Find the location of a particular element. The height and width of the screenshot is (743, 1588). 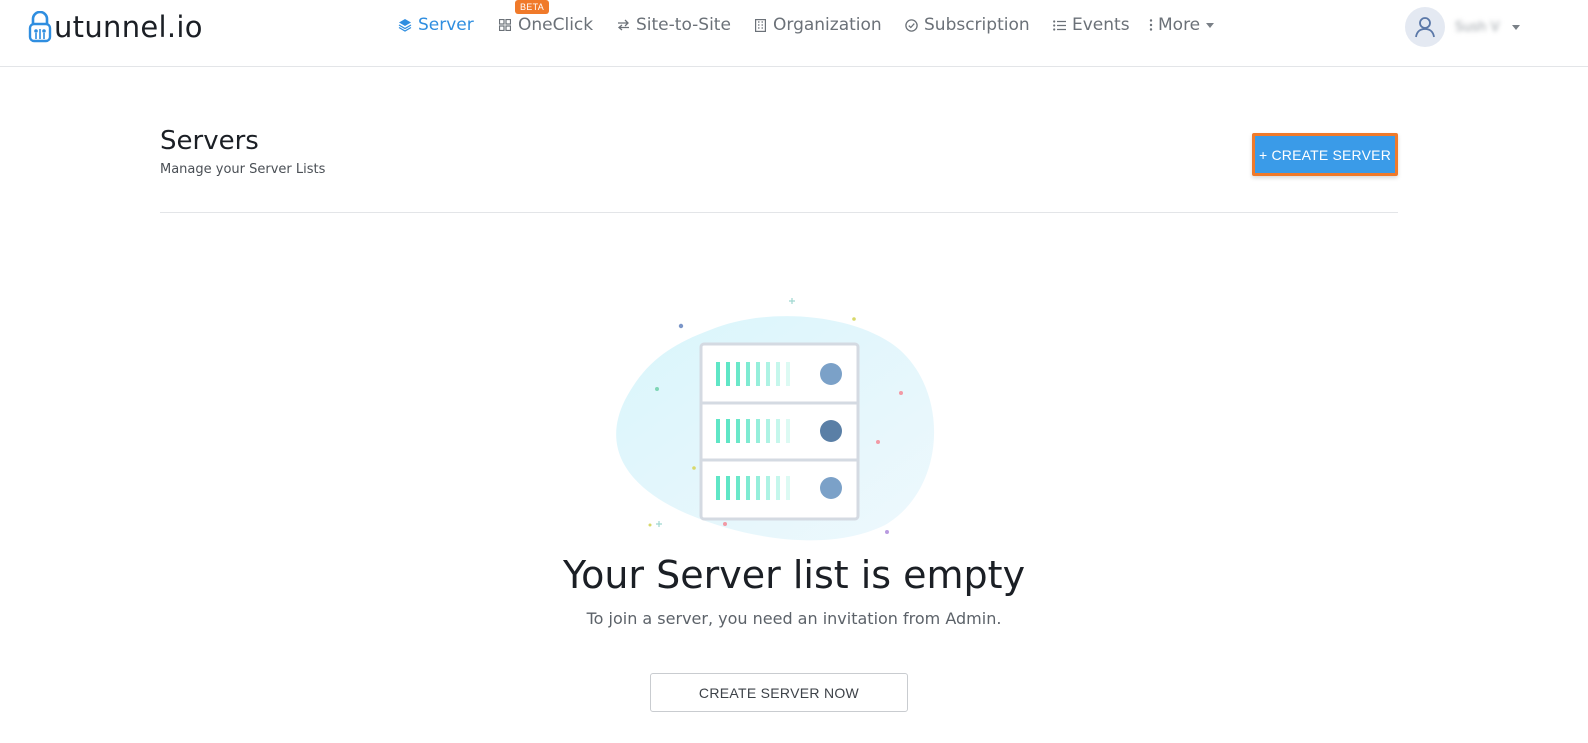

user-name: Sush V is located at coordinates (1477, 27).